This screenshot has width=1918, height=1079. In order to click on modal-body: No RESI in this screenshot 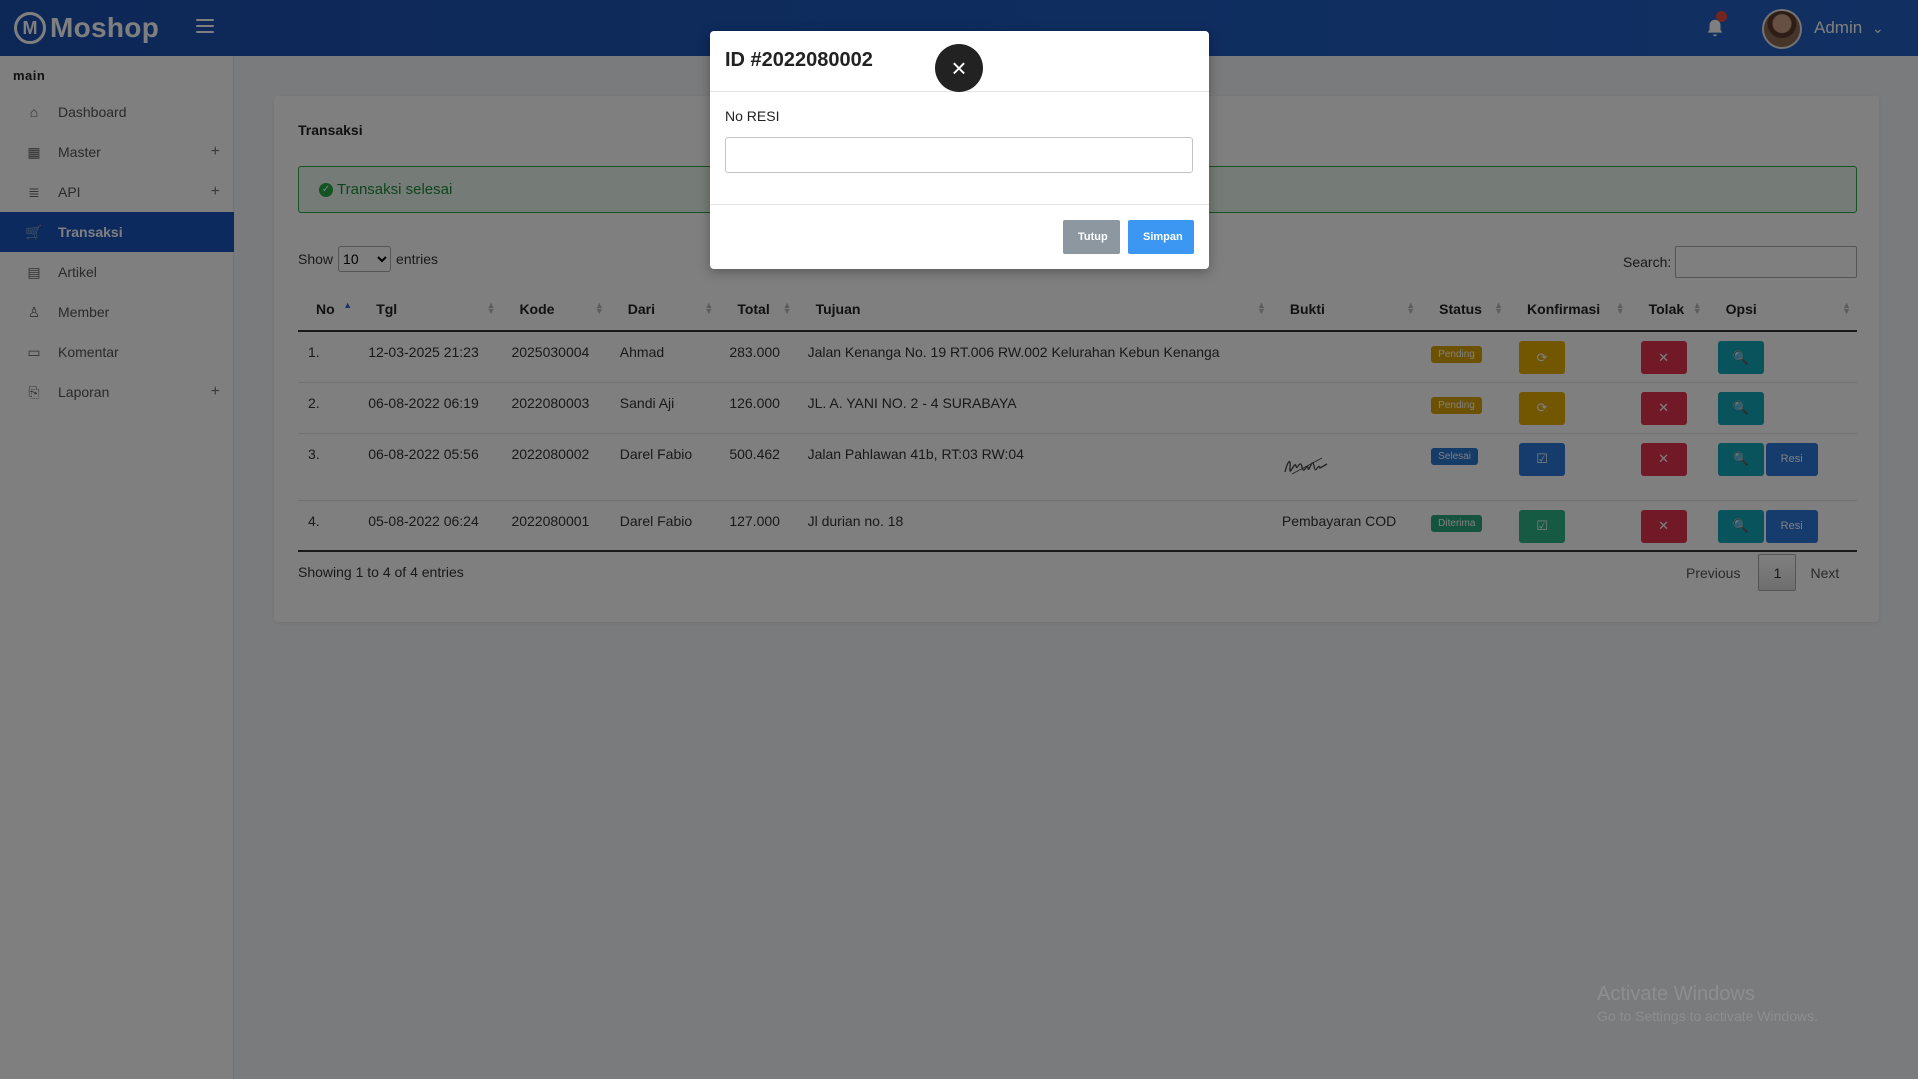, I will do `click(959, 148)`.